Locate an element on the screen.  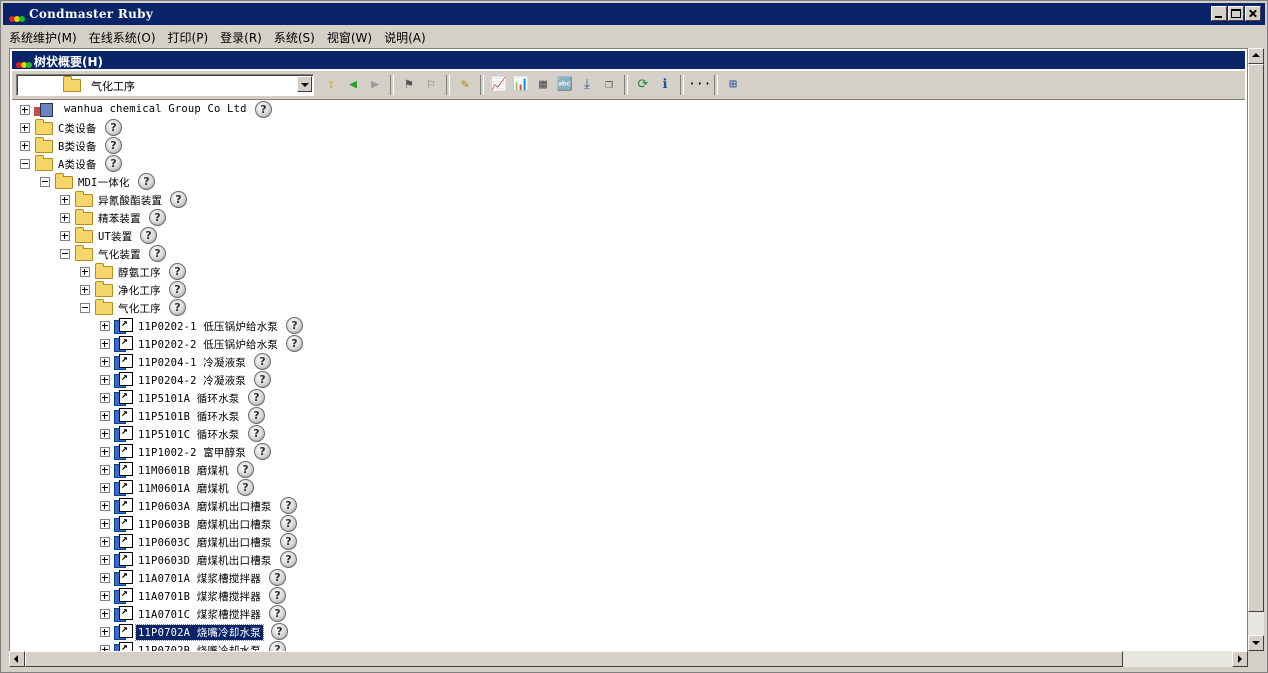
tree-node-label: 净化工序 is located at coordinates (139, 290).